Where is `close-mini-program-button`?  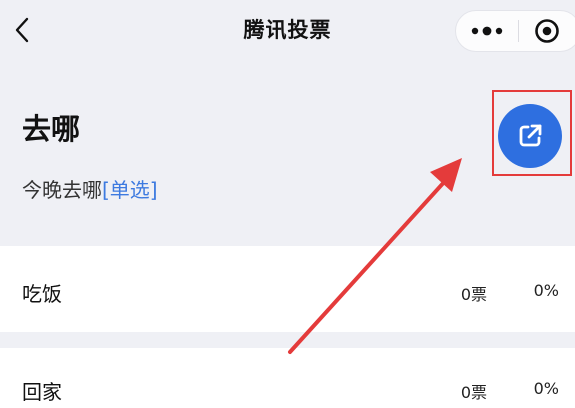 close-mini-program-button is located at coordinates (547, 31).